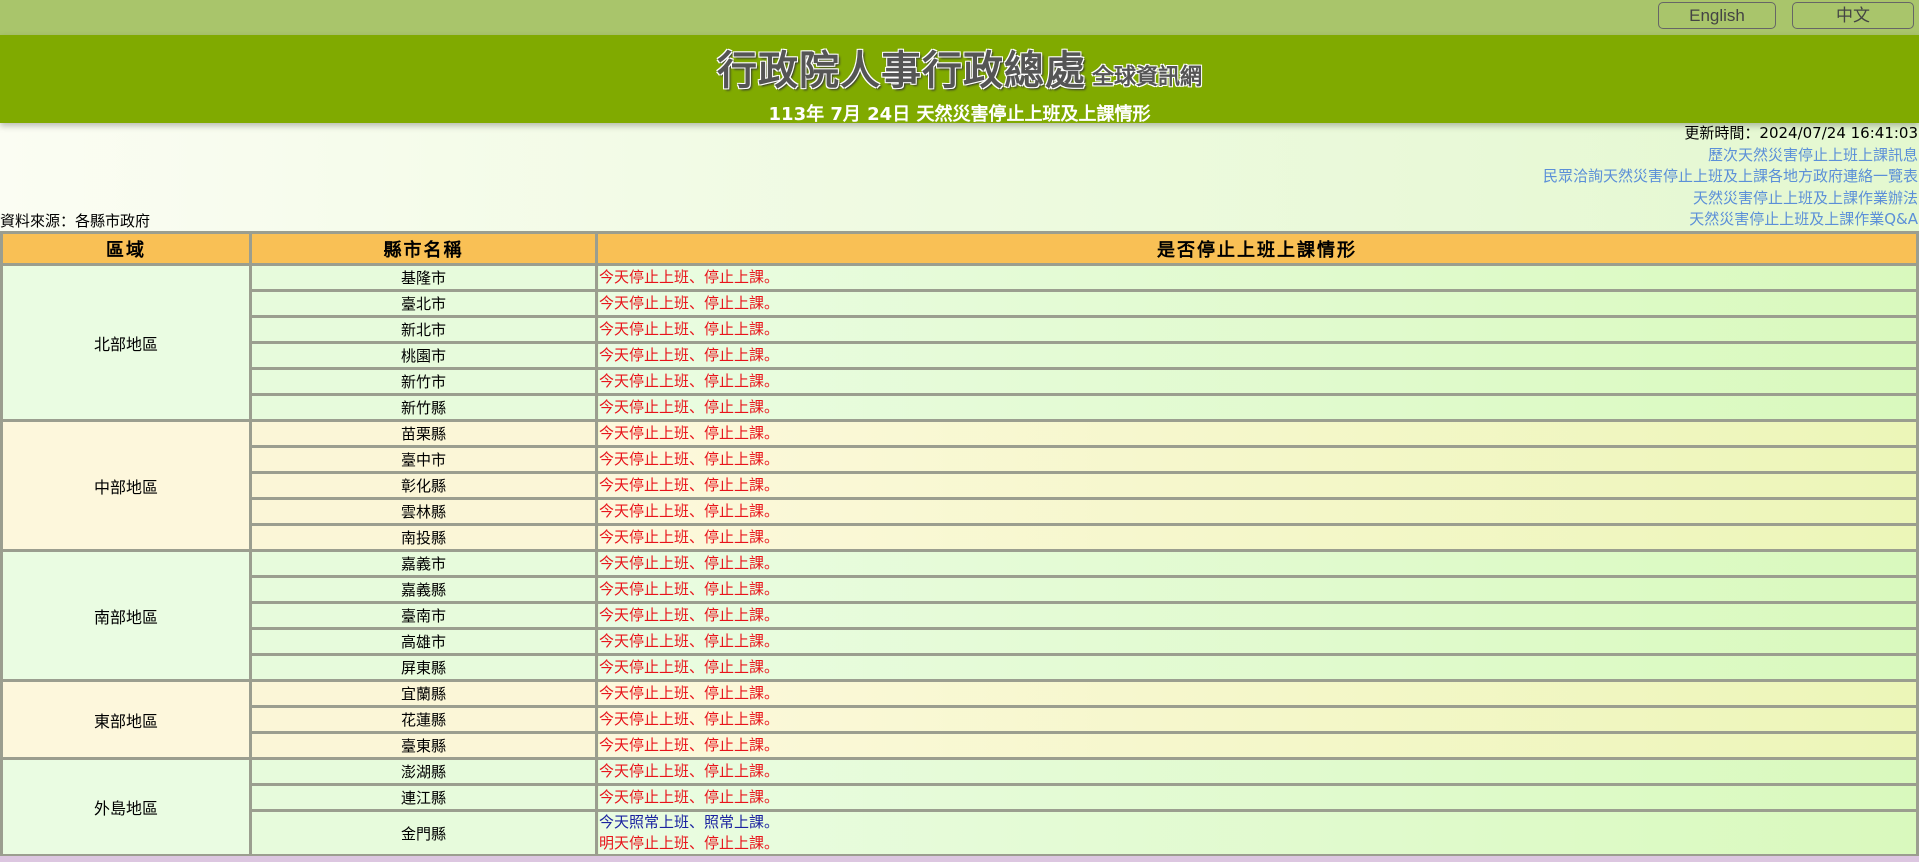 The height and width of the screenshot is (862, 1919). I want to click on data-source: 資料來源：各縣市政府, so click(75, 221).